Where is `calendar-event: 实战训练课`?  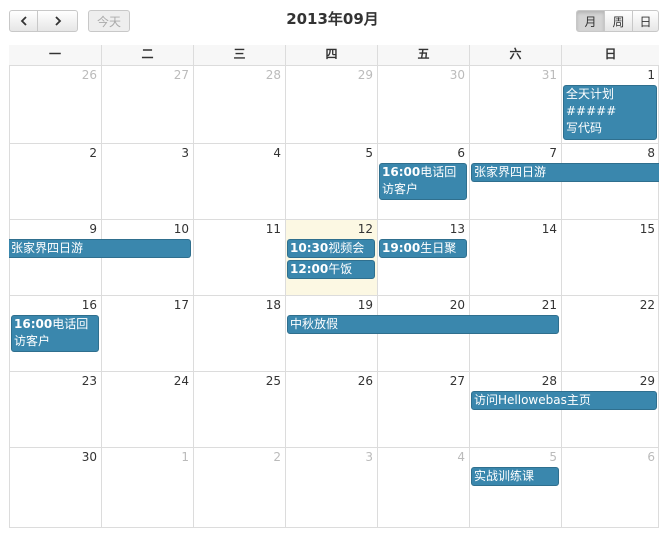
calendar-event: 实战训练课 is located at coordinates (515, 476).